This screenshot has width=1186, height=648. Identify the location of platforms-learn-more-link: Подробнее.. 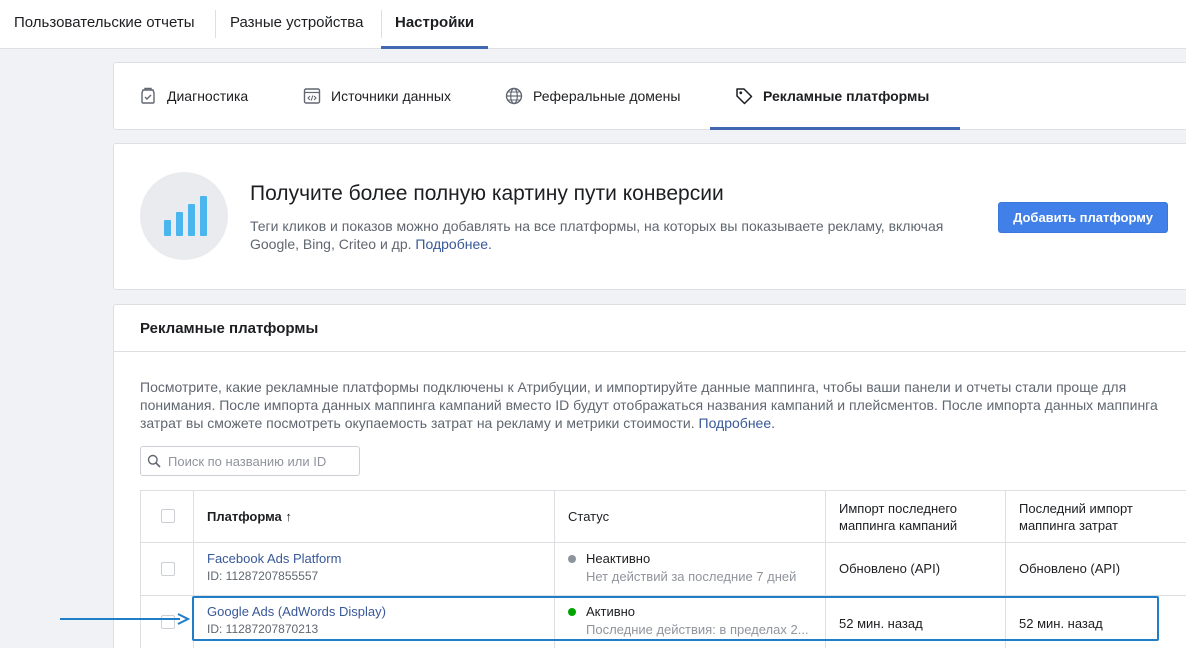
(737, 423).